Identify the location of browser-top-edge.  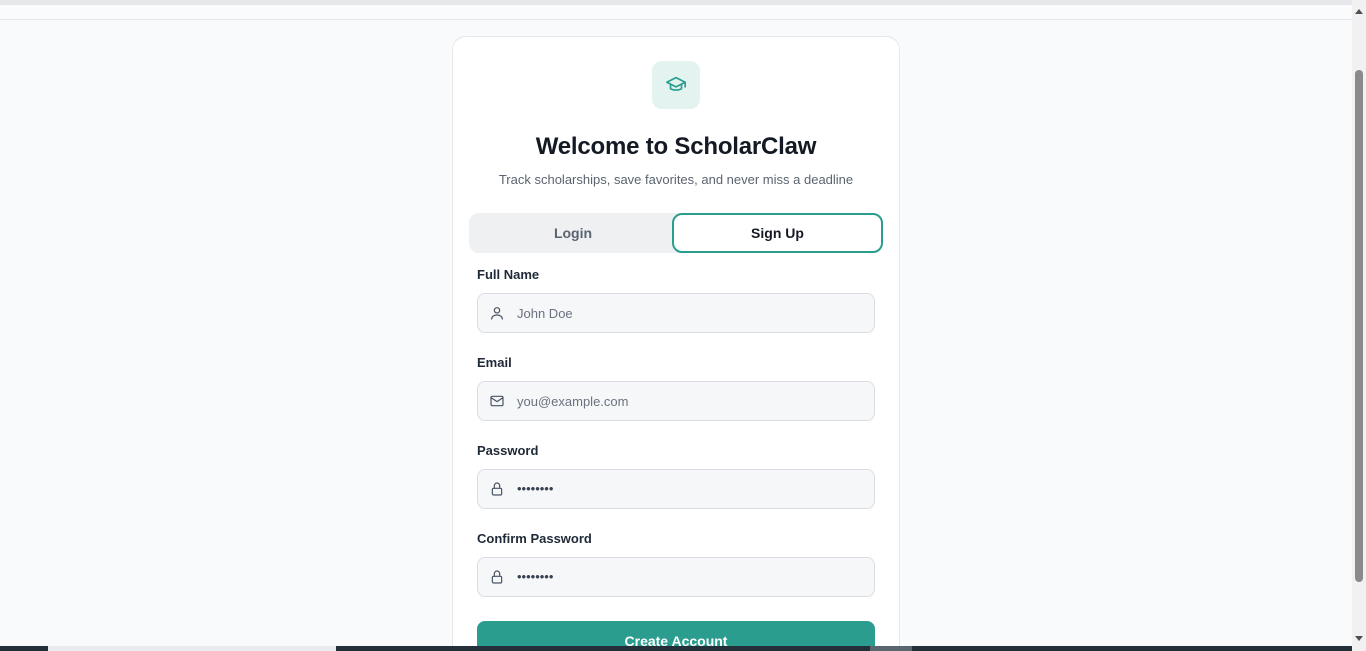
(676, 10).